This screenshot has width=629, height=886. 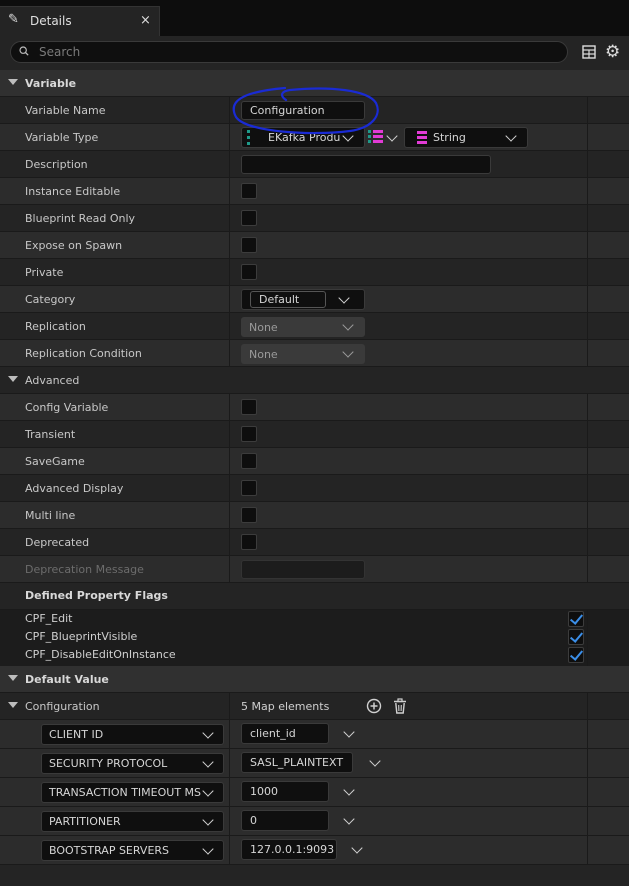 What do you see at coordinates (263, 354) in the screenshot?
I see `replication-condition-value: None` at bounding box center [263, 354].